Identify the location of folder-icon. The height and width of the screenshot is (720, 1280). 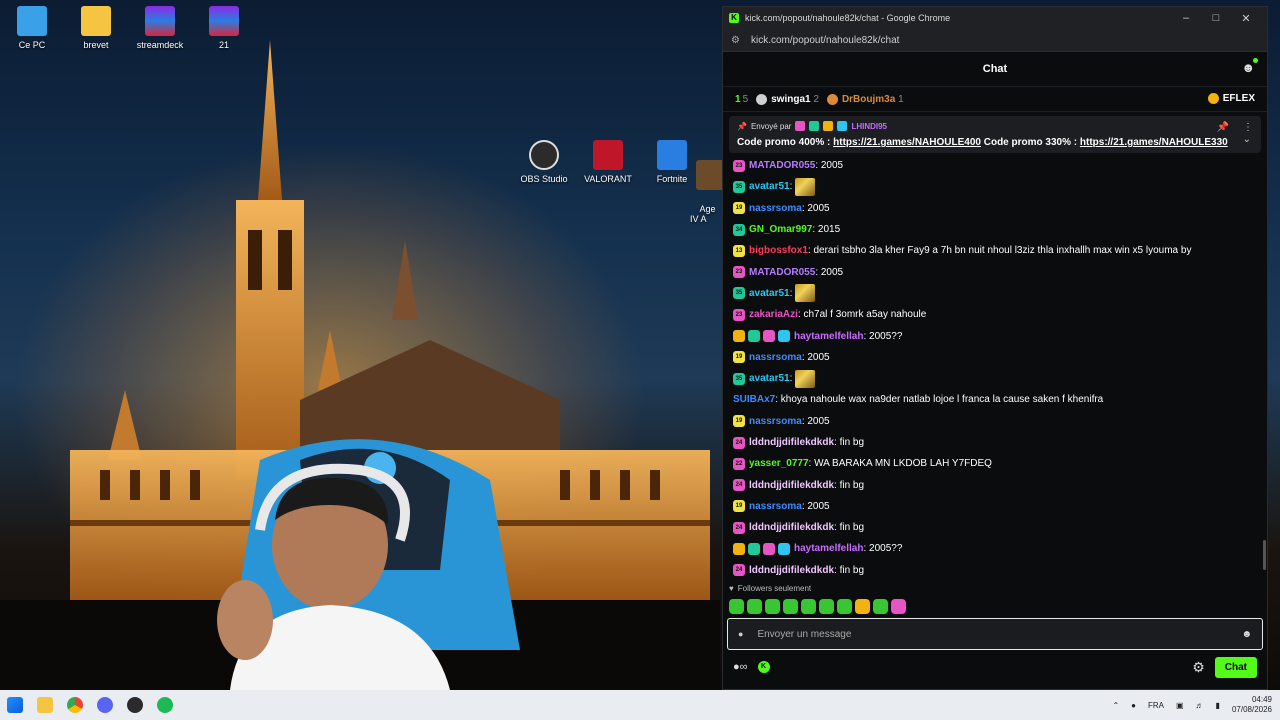
(45, 705).